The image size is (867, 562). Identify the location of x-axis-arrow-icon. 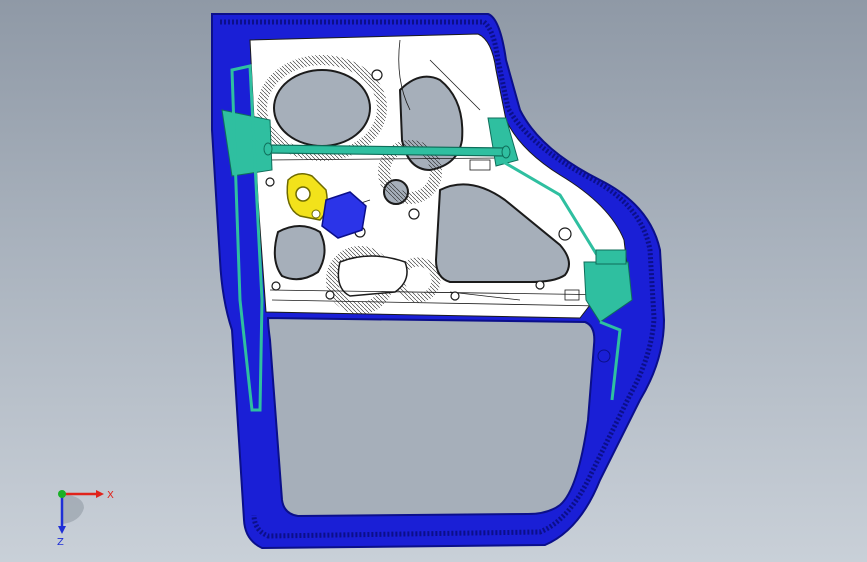
(100, 494).